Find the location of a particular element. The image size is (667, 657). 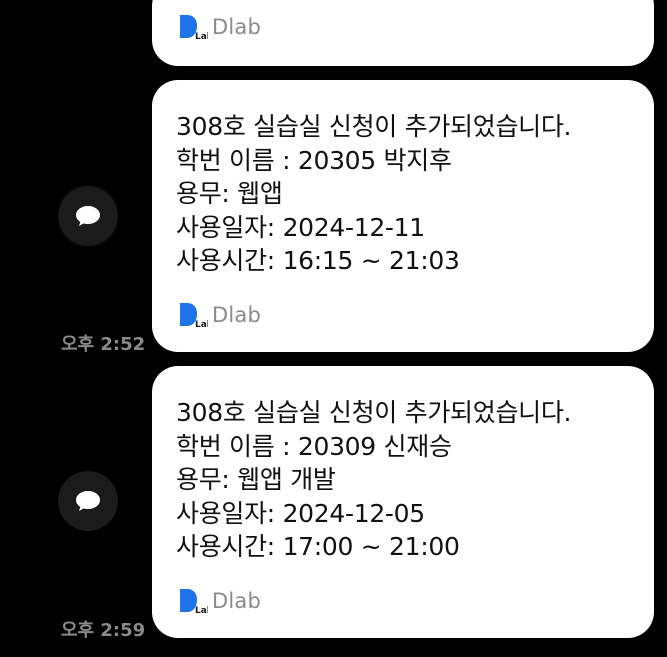

message-line: 사용시간: 16:15 ~ 21:03 is located at coordinates (318, 260).